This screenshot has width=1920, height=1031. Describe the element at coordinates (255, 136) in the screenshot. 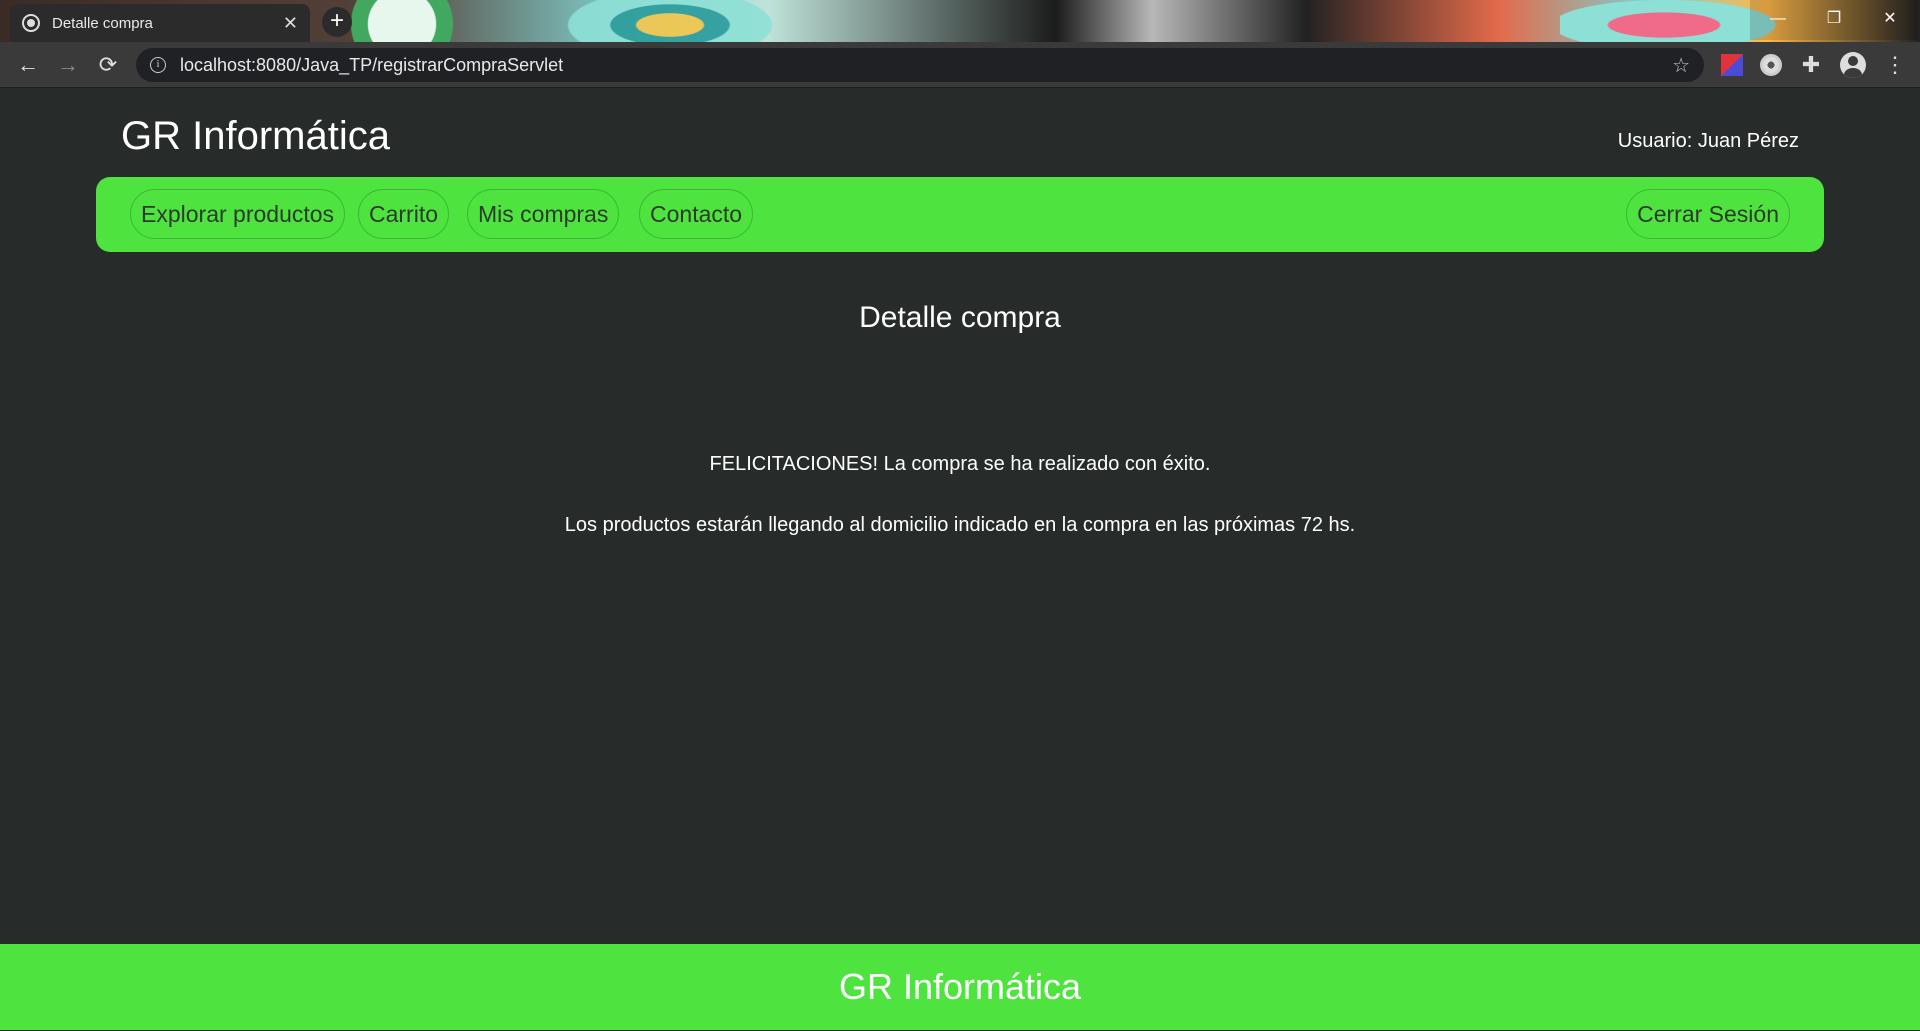

I see `site-brand: GR Informática` at that location.